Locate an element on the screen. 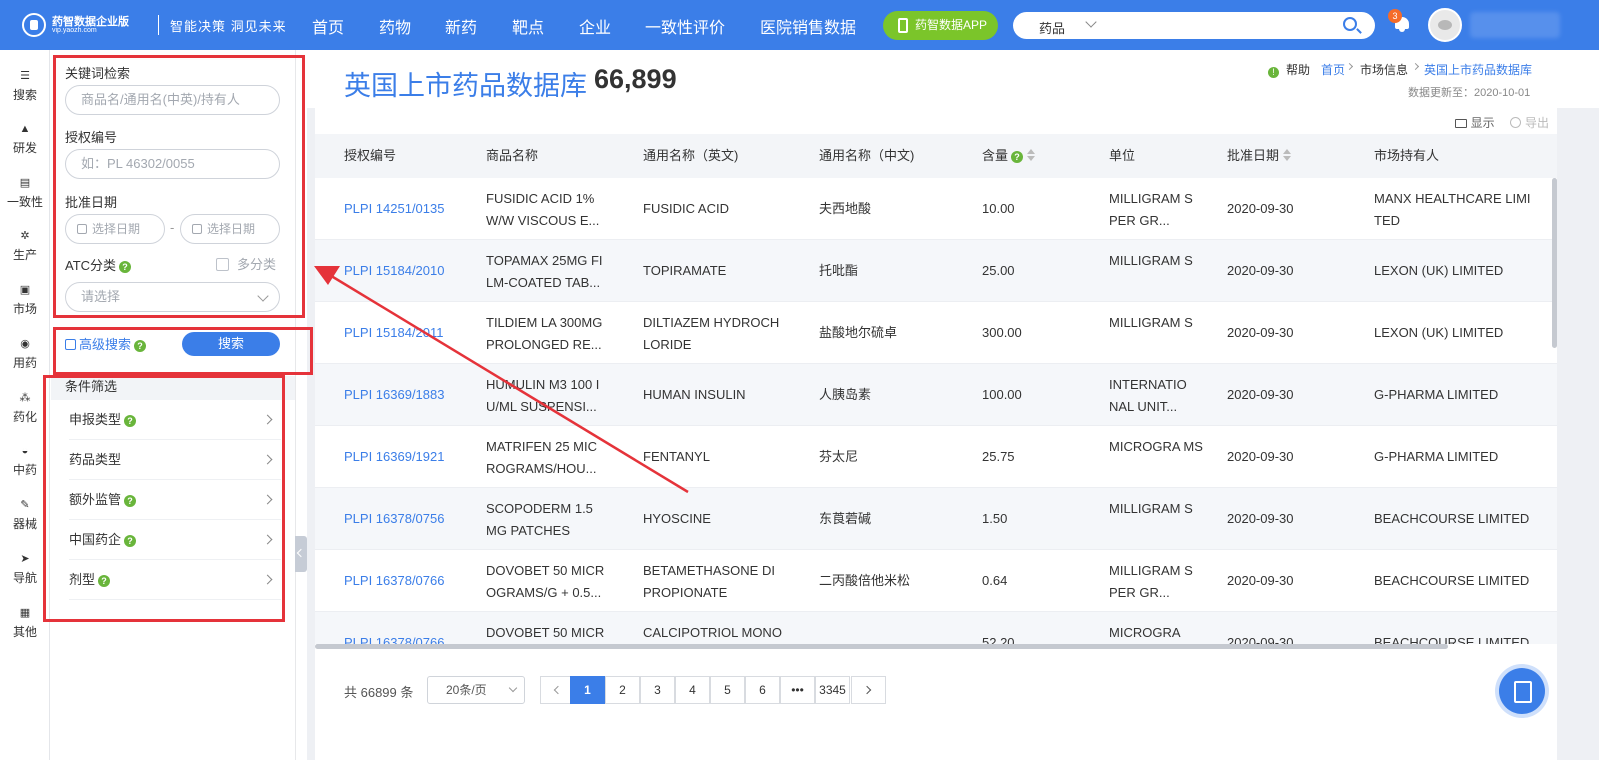 The width and height of the screenshot is (1599, 760). table-cell: CALCIPOTRIOL MONO is located at coordinates (712, 632).